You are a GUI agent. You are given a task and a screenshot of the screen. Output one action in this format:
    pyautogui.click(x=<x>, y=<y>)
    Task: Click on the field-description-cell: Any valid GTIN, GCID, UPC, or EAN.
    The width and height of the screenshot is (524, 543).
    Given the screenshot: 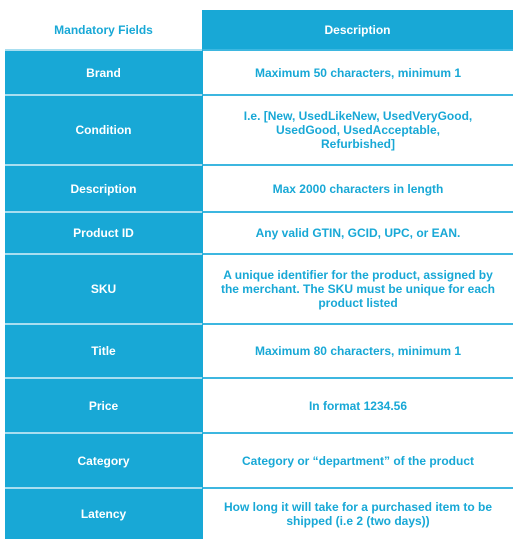 What is the action you would take?
    pyautogui.click(x=357, y=232)
    